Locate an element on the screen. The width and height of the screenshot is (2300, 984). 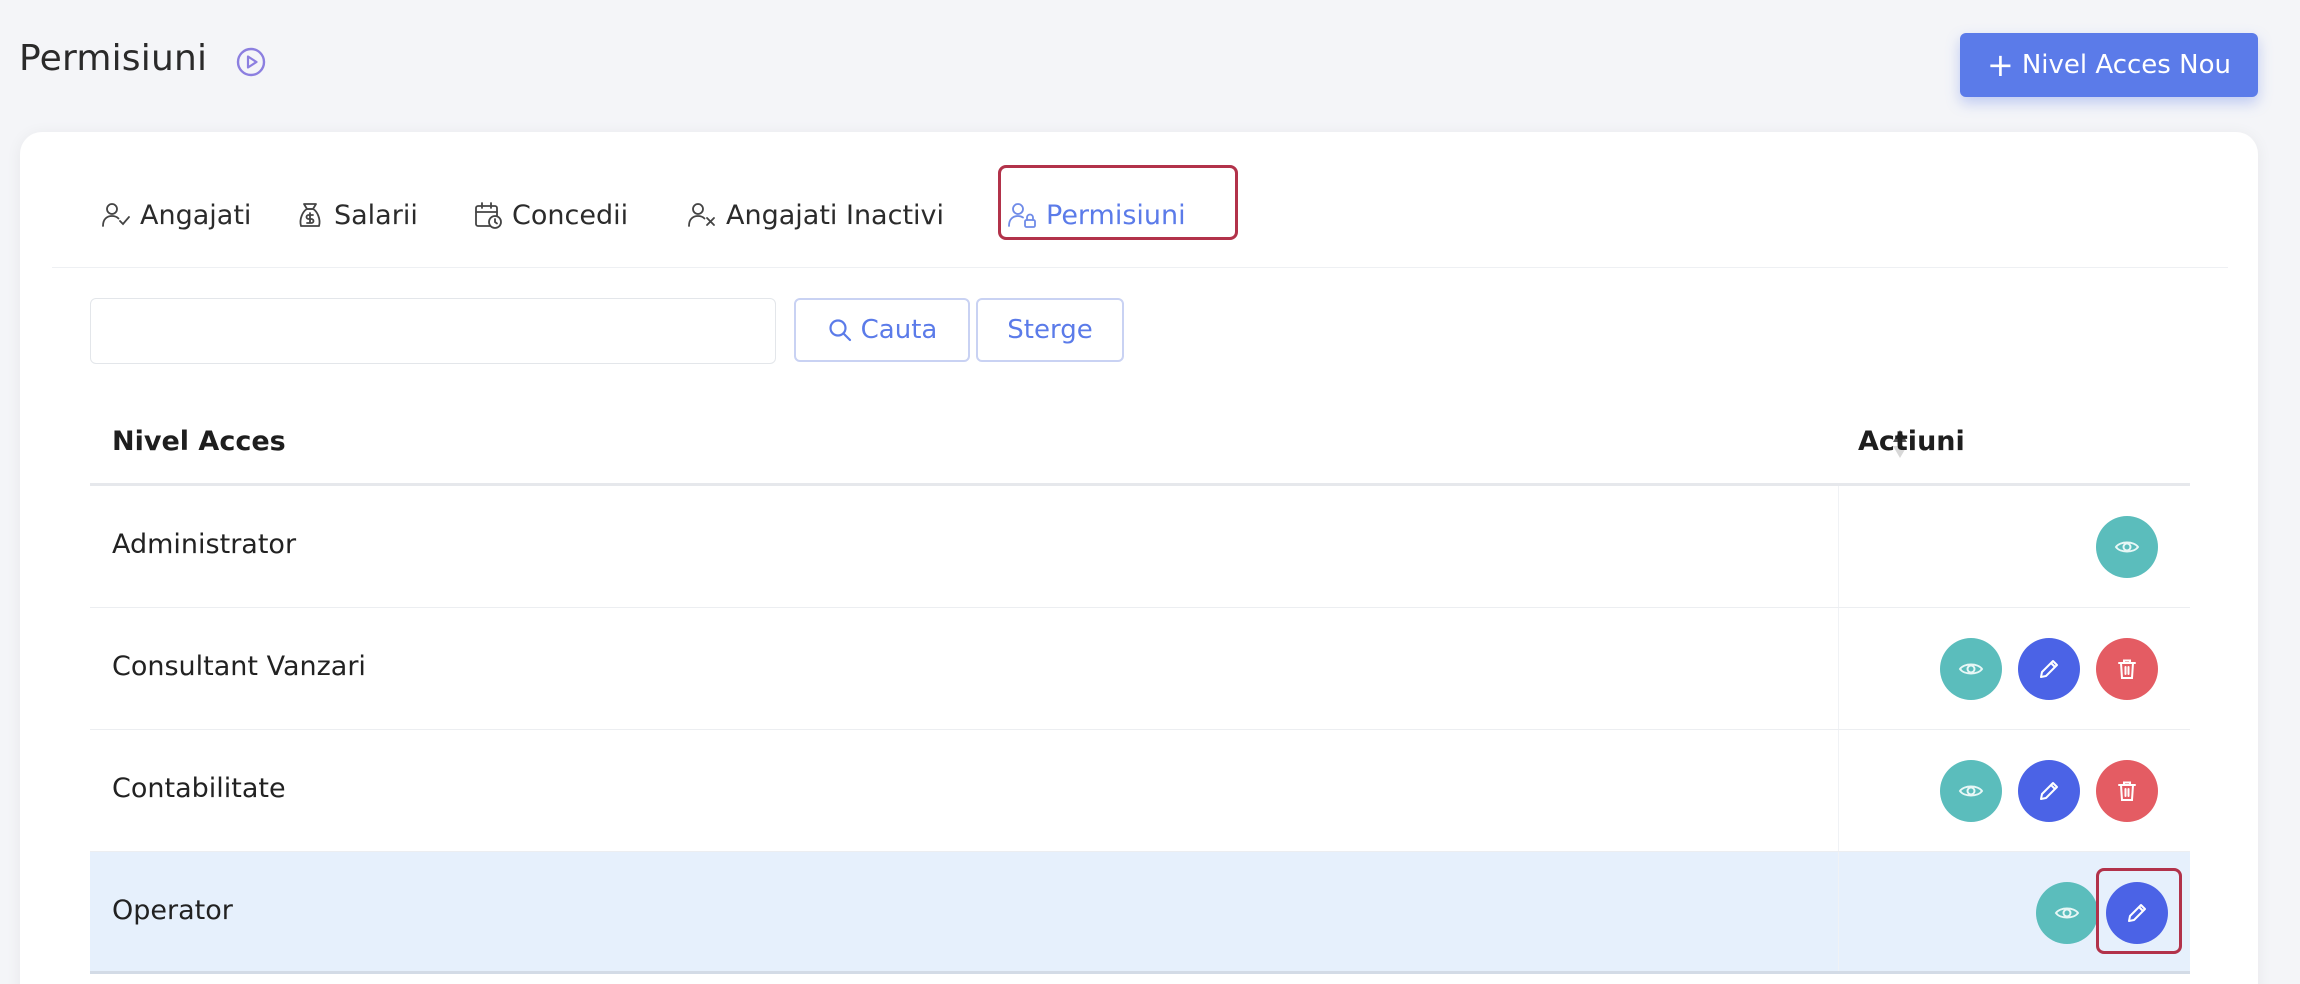
access-level-name: Contabilitate is located at coordinates (199, 788).